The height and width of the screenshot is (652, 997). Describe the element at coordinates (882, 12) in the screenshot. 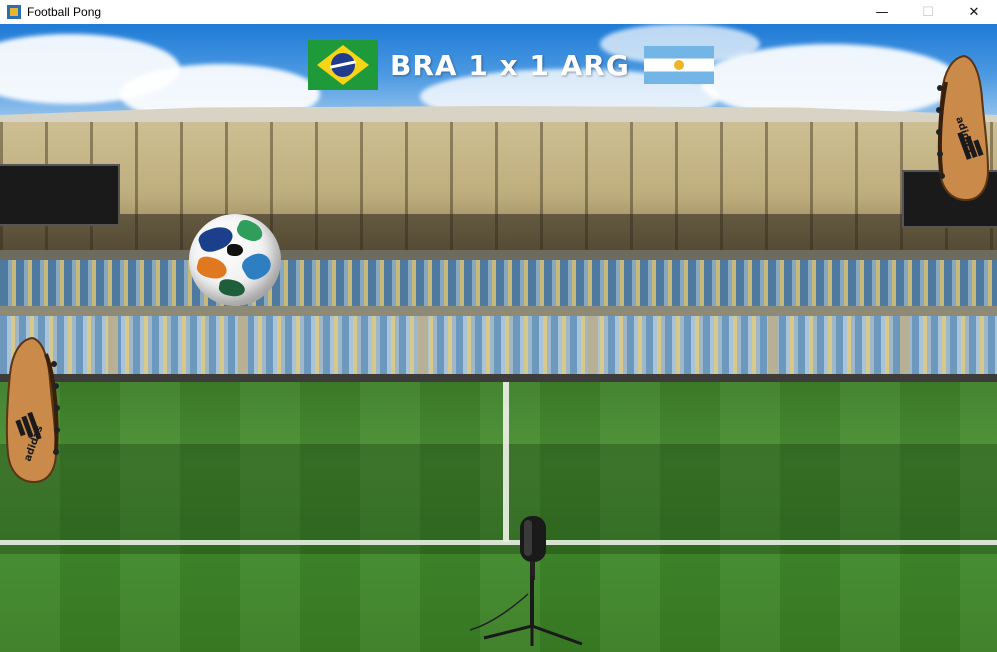

I see `minimize-button: —` at that location.